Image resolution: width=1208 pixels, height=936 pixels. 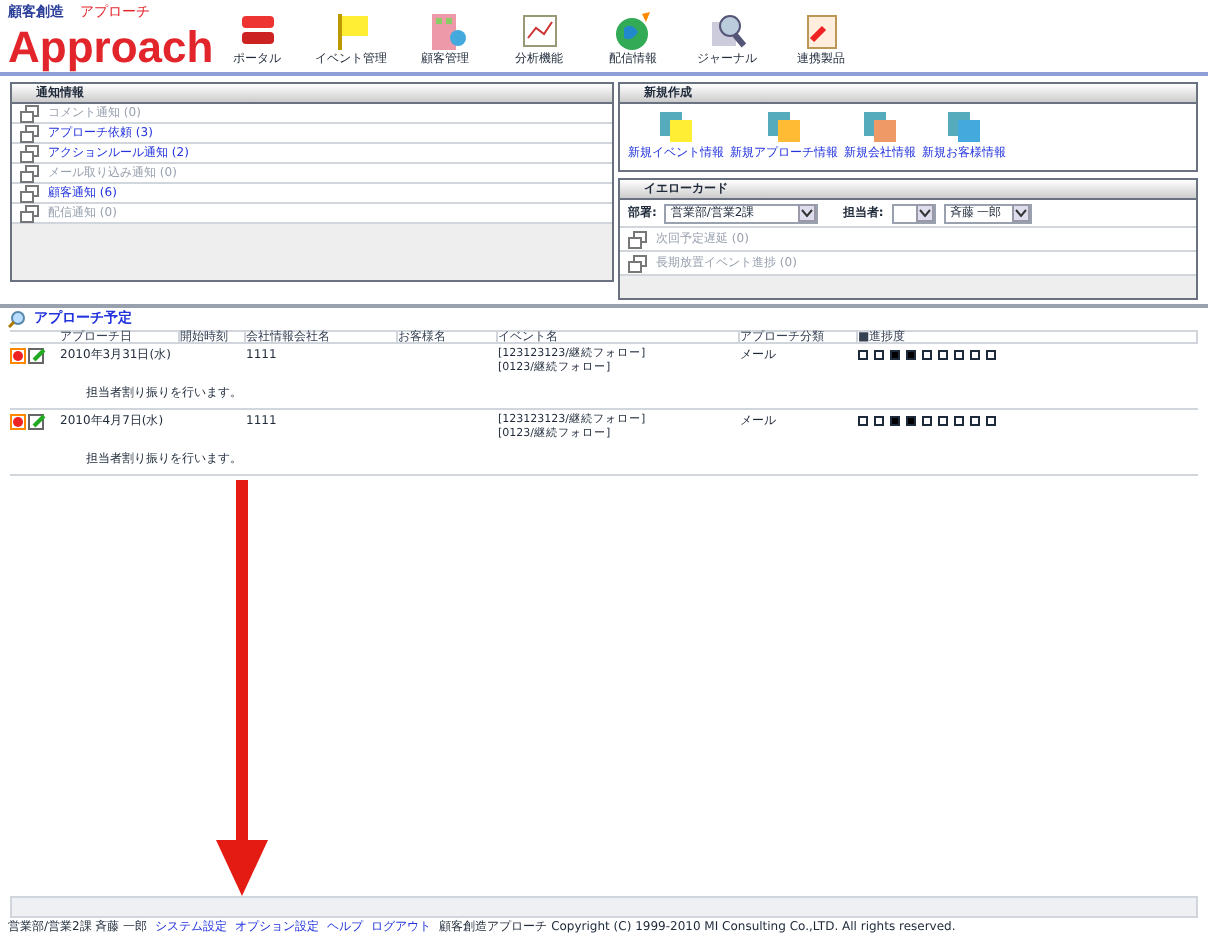 I want to click on globe-icon, so click(x=633, y=30).